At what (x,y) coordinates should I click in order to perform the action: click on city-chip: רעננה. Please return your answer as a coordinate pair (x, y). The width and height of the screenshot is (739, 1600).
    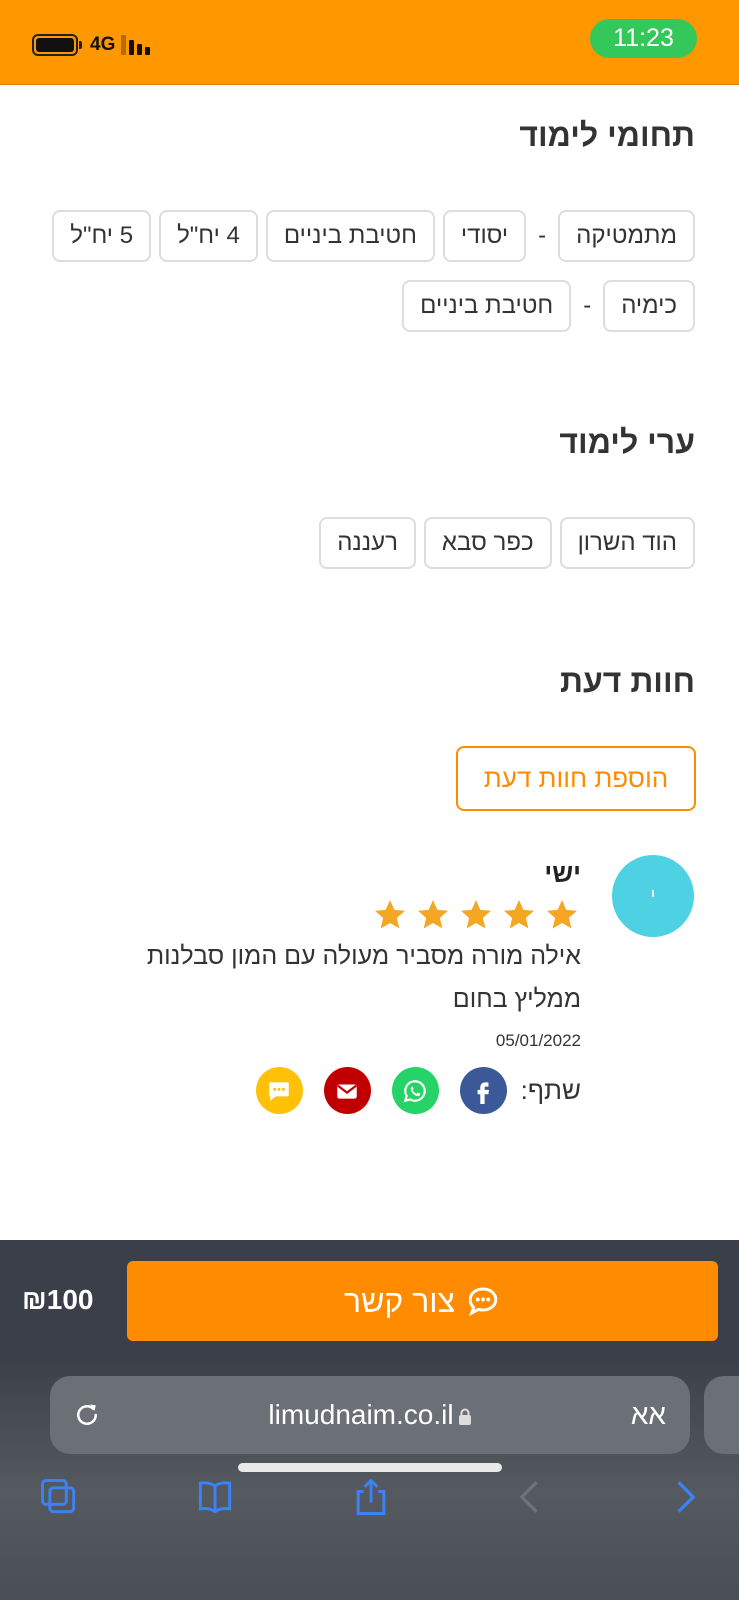
    Looking at the image, I should click on (367, 543).